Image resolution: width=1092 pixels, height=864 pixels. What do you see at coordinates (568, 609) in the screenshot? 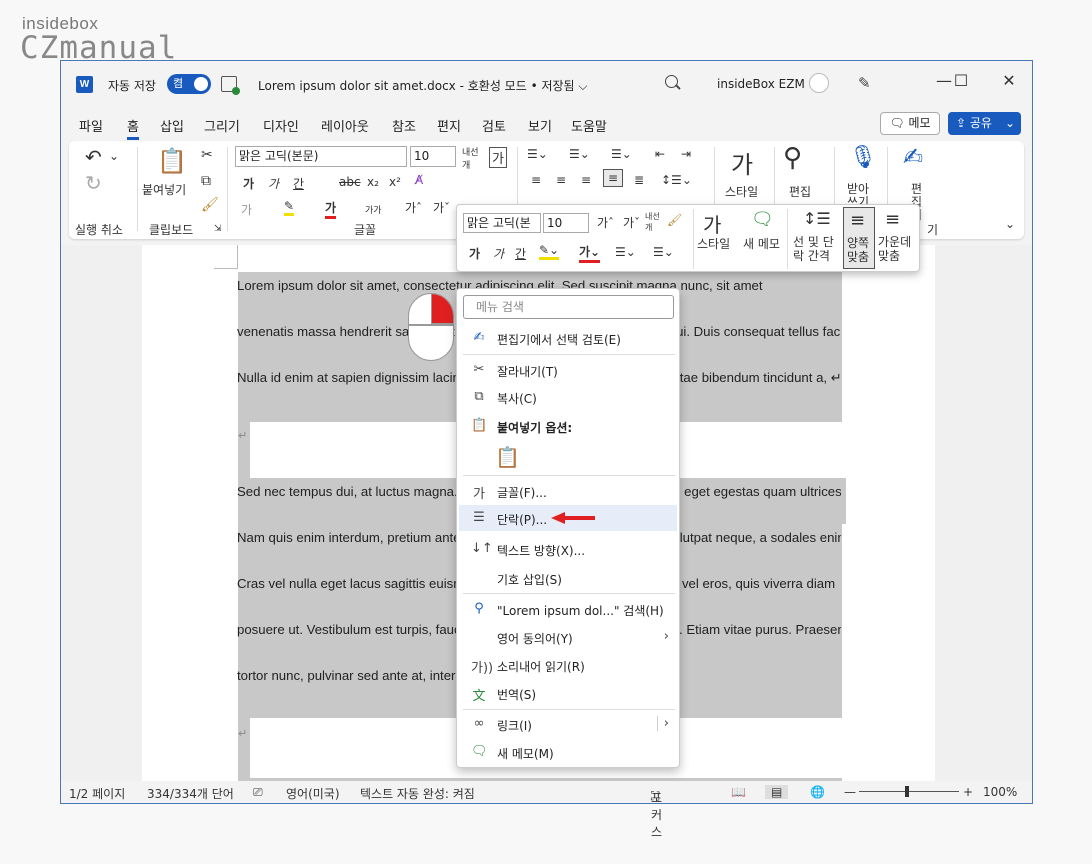
I see `menu-item-search: ⚲ "Lorem ipsum dol..." 검색(H)` at bounding box center [568, 609].